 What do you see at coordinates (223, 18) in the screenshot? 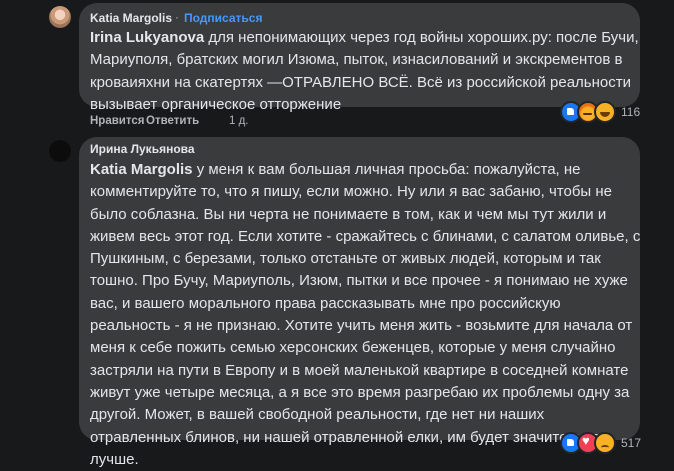
I see `follow-button: Подписаться` at bounding box center [223, 18].